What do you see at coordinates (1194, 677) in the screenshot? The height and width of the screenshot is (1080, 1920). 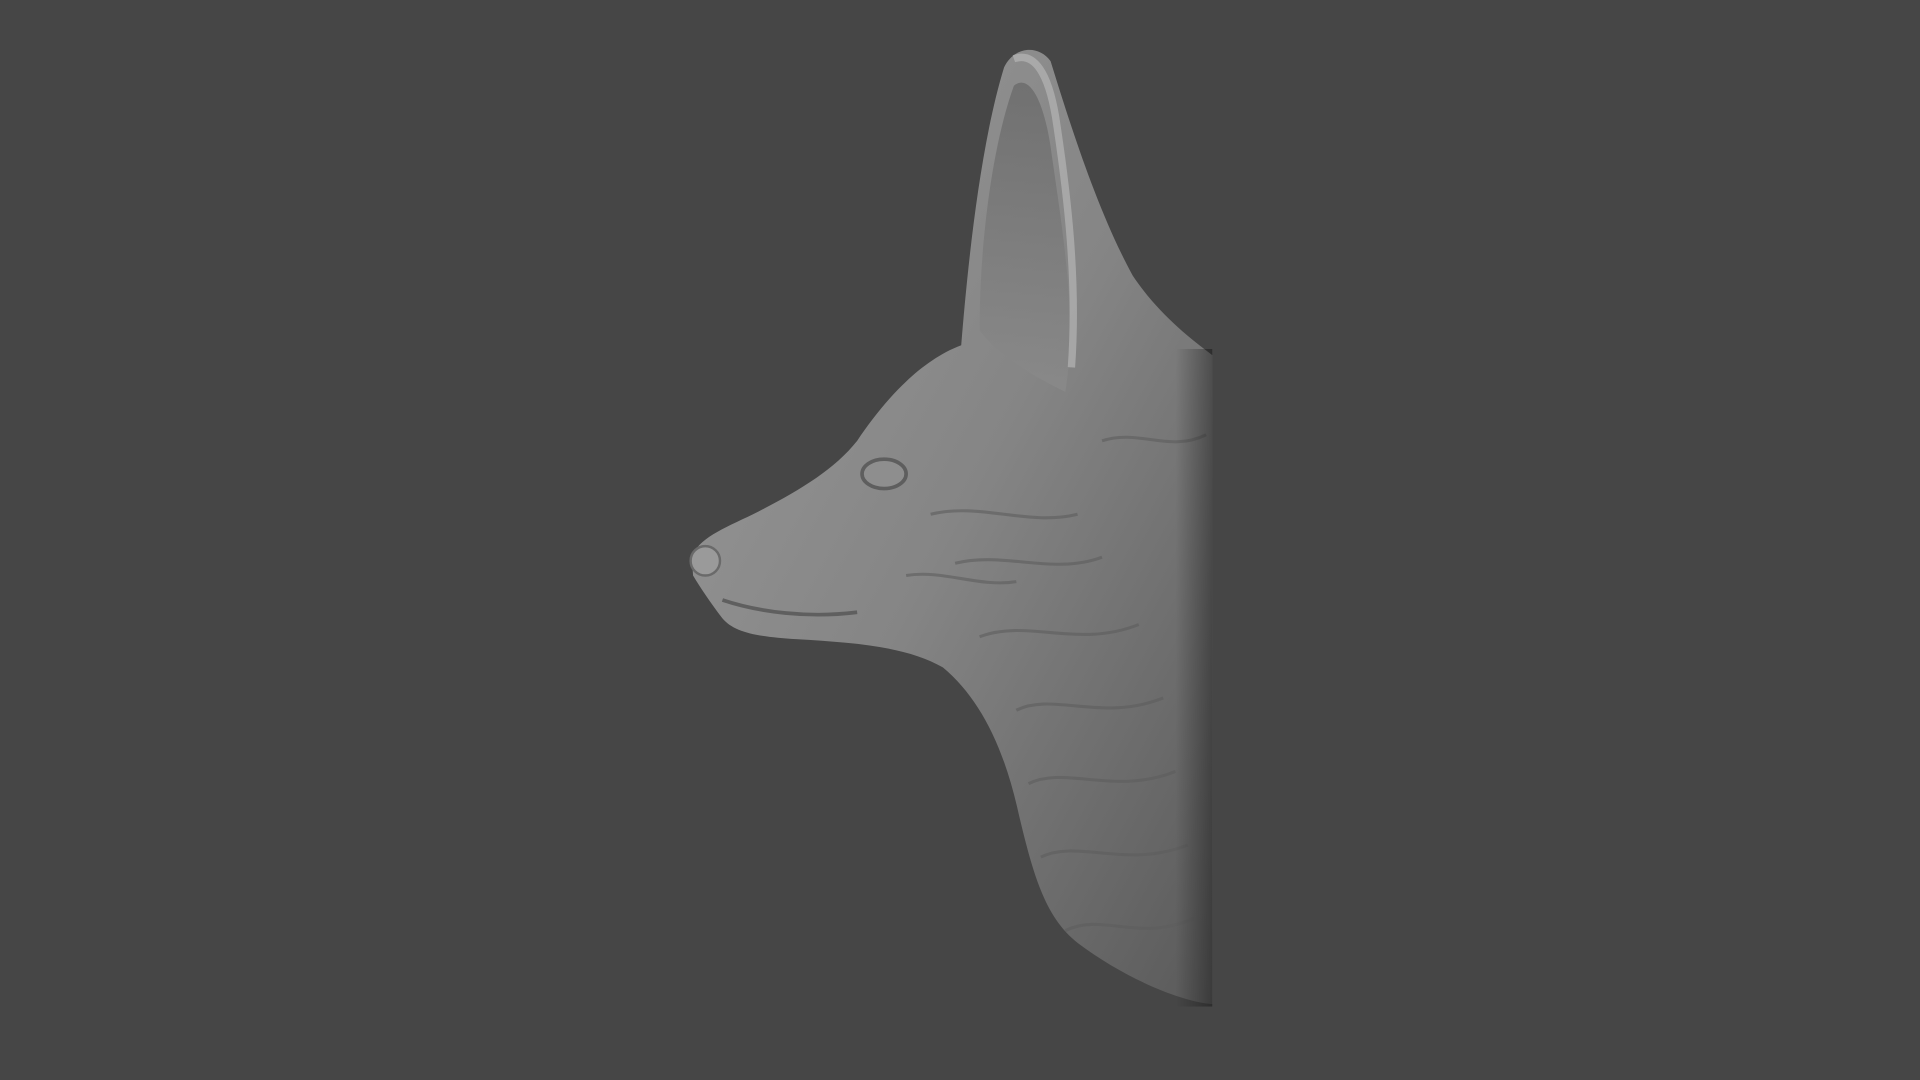 I see `cut-edge-shadow` at bounding box center [1194, 677].